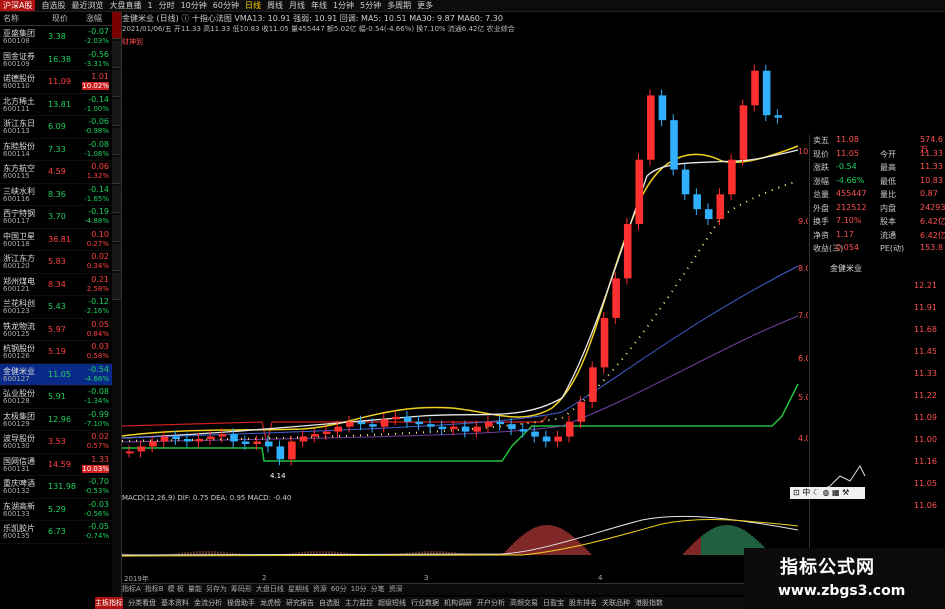  What do you see at coordinates (109, 603) in the screenshot?
I see `function-tab: 主板指标` at bounding box center [109, 603].